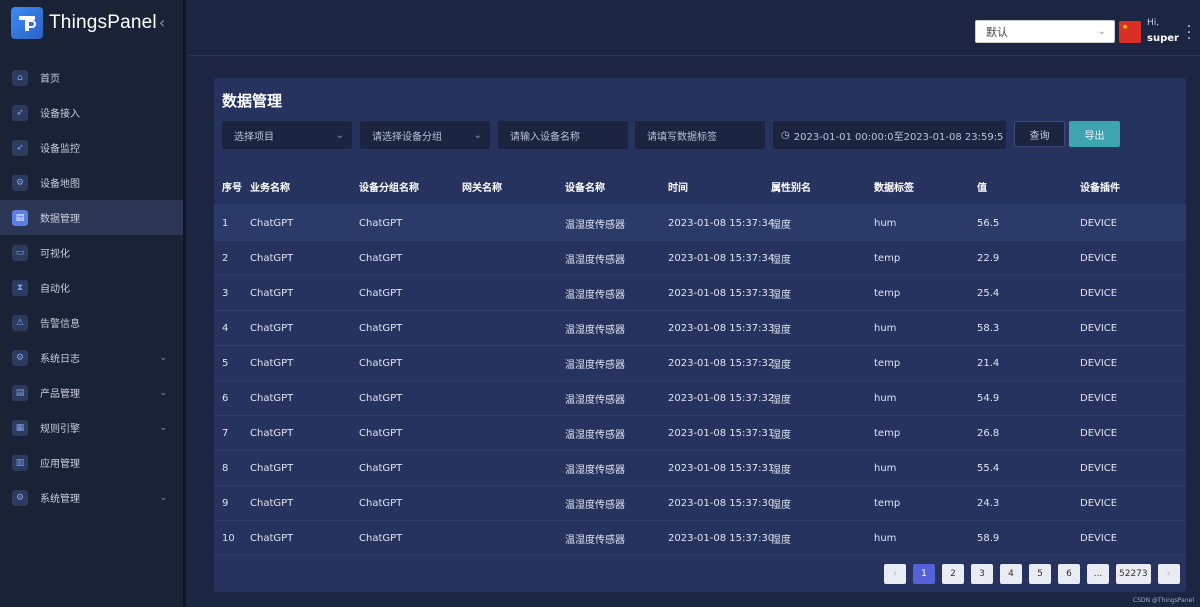 The width and height of the screenshot is (1200, 607). Describe the element at coordinates (91, 462) in the screenshot. I see `sidebar-item-11: ▥ 应用管理` at that location.